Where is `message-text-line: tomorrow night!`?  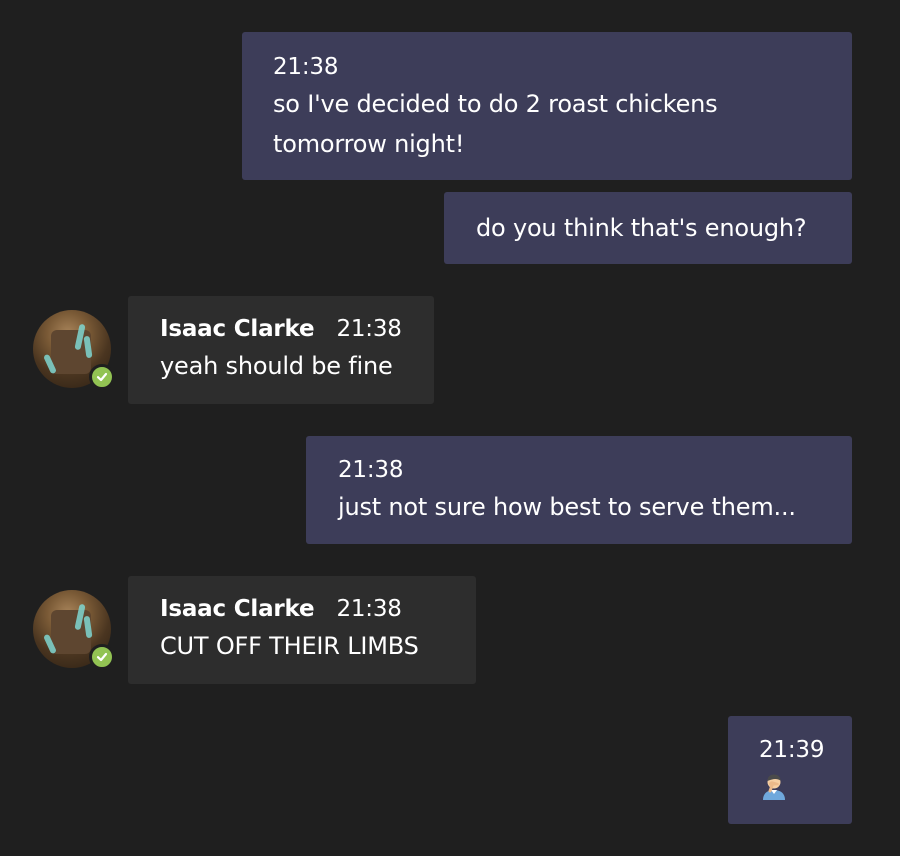
message-text-line: tomorrow night! is located at coordinates (369, 144).